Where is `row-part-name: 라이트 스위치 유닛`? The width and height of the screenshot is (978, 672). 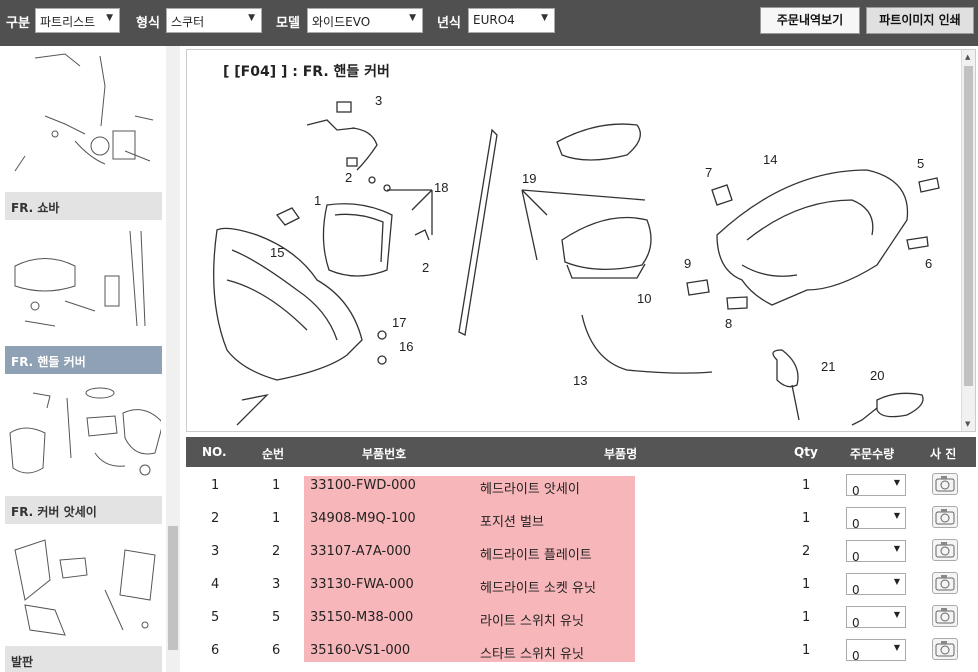
row-part-name: 라이트 스위치 유닛 is located at coordinates (532, 621).